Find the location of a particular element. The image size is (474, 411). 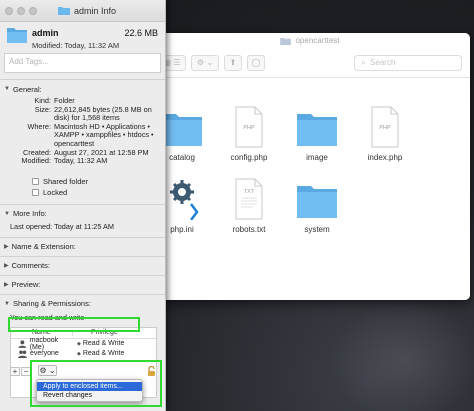

file-item: image is located at coordinates (317, 135).